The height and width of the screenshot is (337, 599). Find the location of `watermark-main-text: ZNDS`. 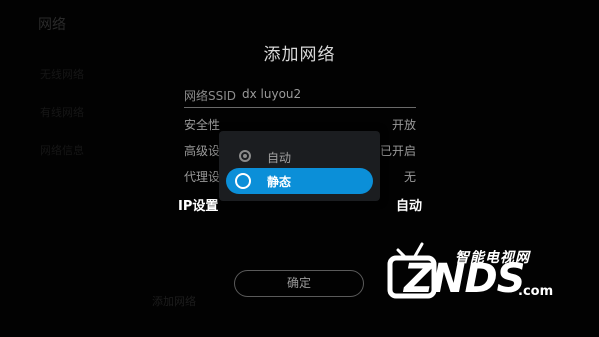

watermark-main-text: ZNDS is located at coordinates (464, 279).